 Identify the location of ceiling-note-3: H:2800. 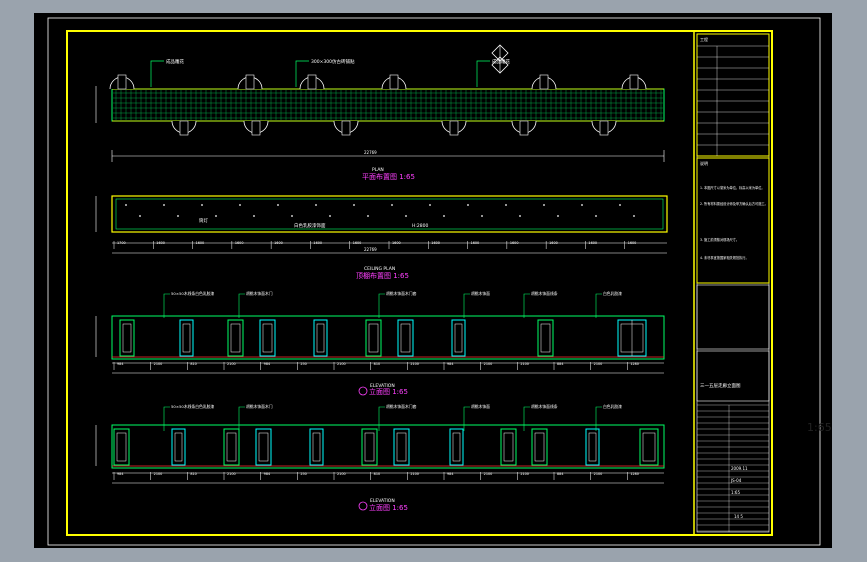
(420, 226).